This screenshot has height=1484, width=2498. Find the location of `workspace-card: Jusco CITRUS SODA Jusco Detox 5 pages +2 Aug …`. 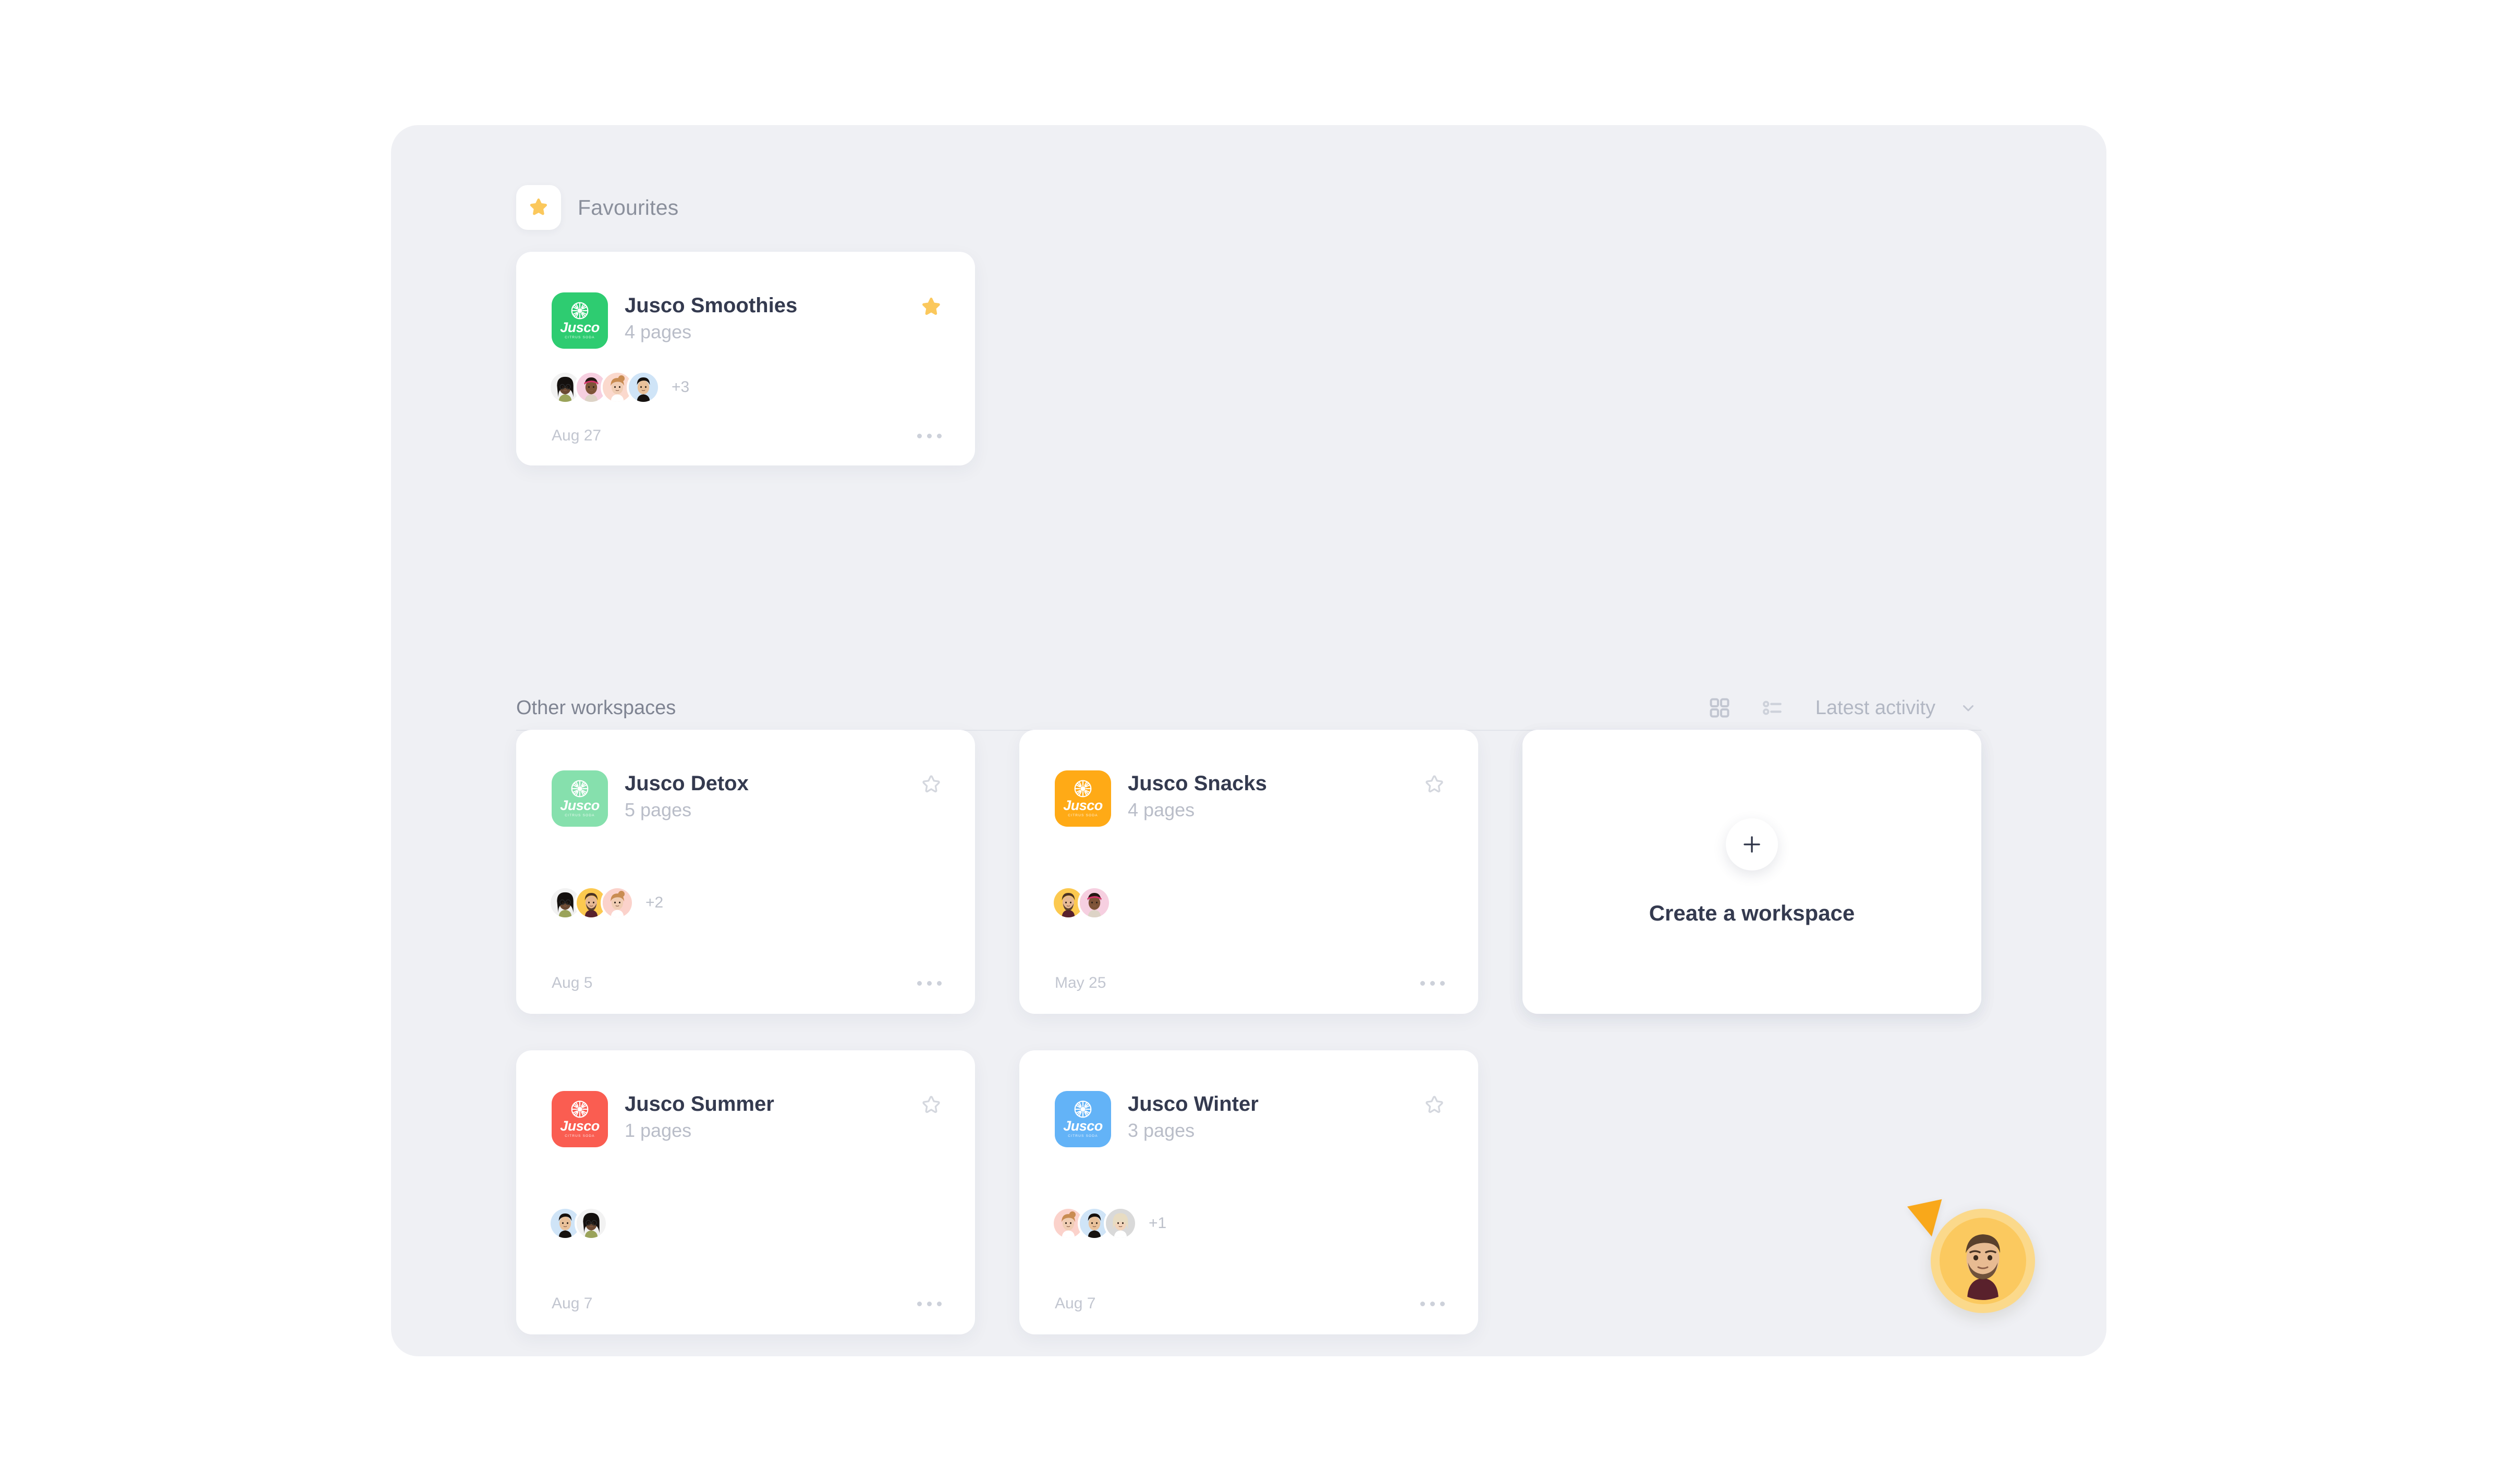

workspace-card: Jusco CITRUS SODA Jusco Detox 5 pages +2 Aug … is located at coordinates (745, 872).